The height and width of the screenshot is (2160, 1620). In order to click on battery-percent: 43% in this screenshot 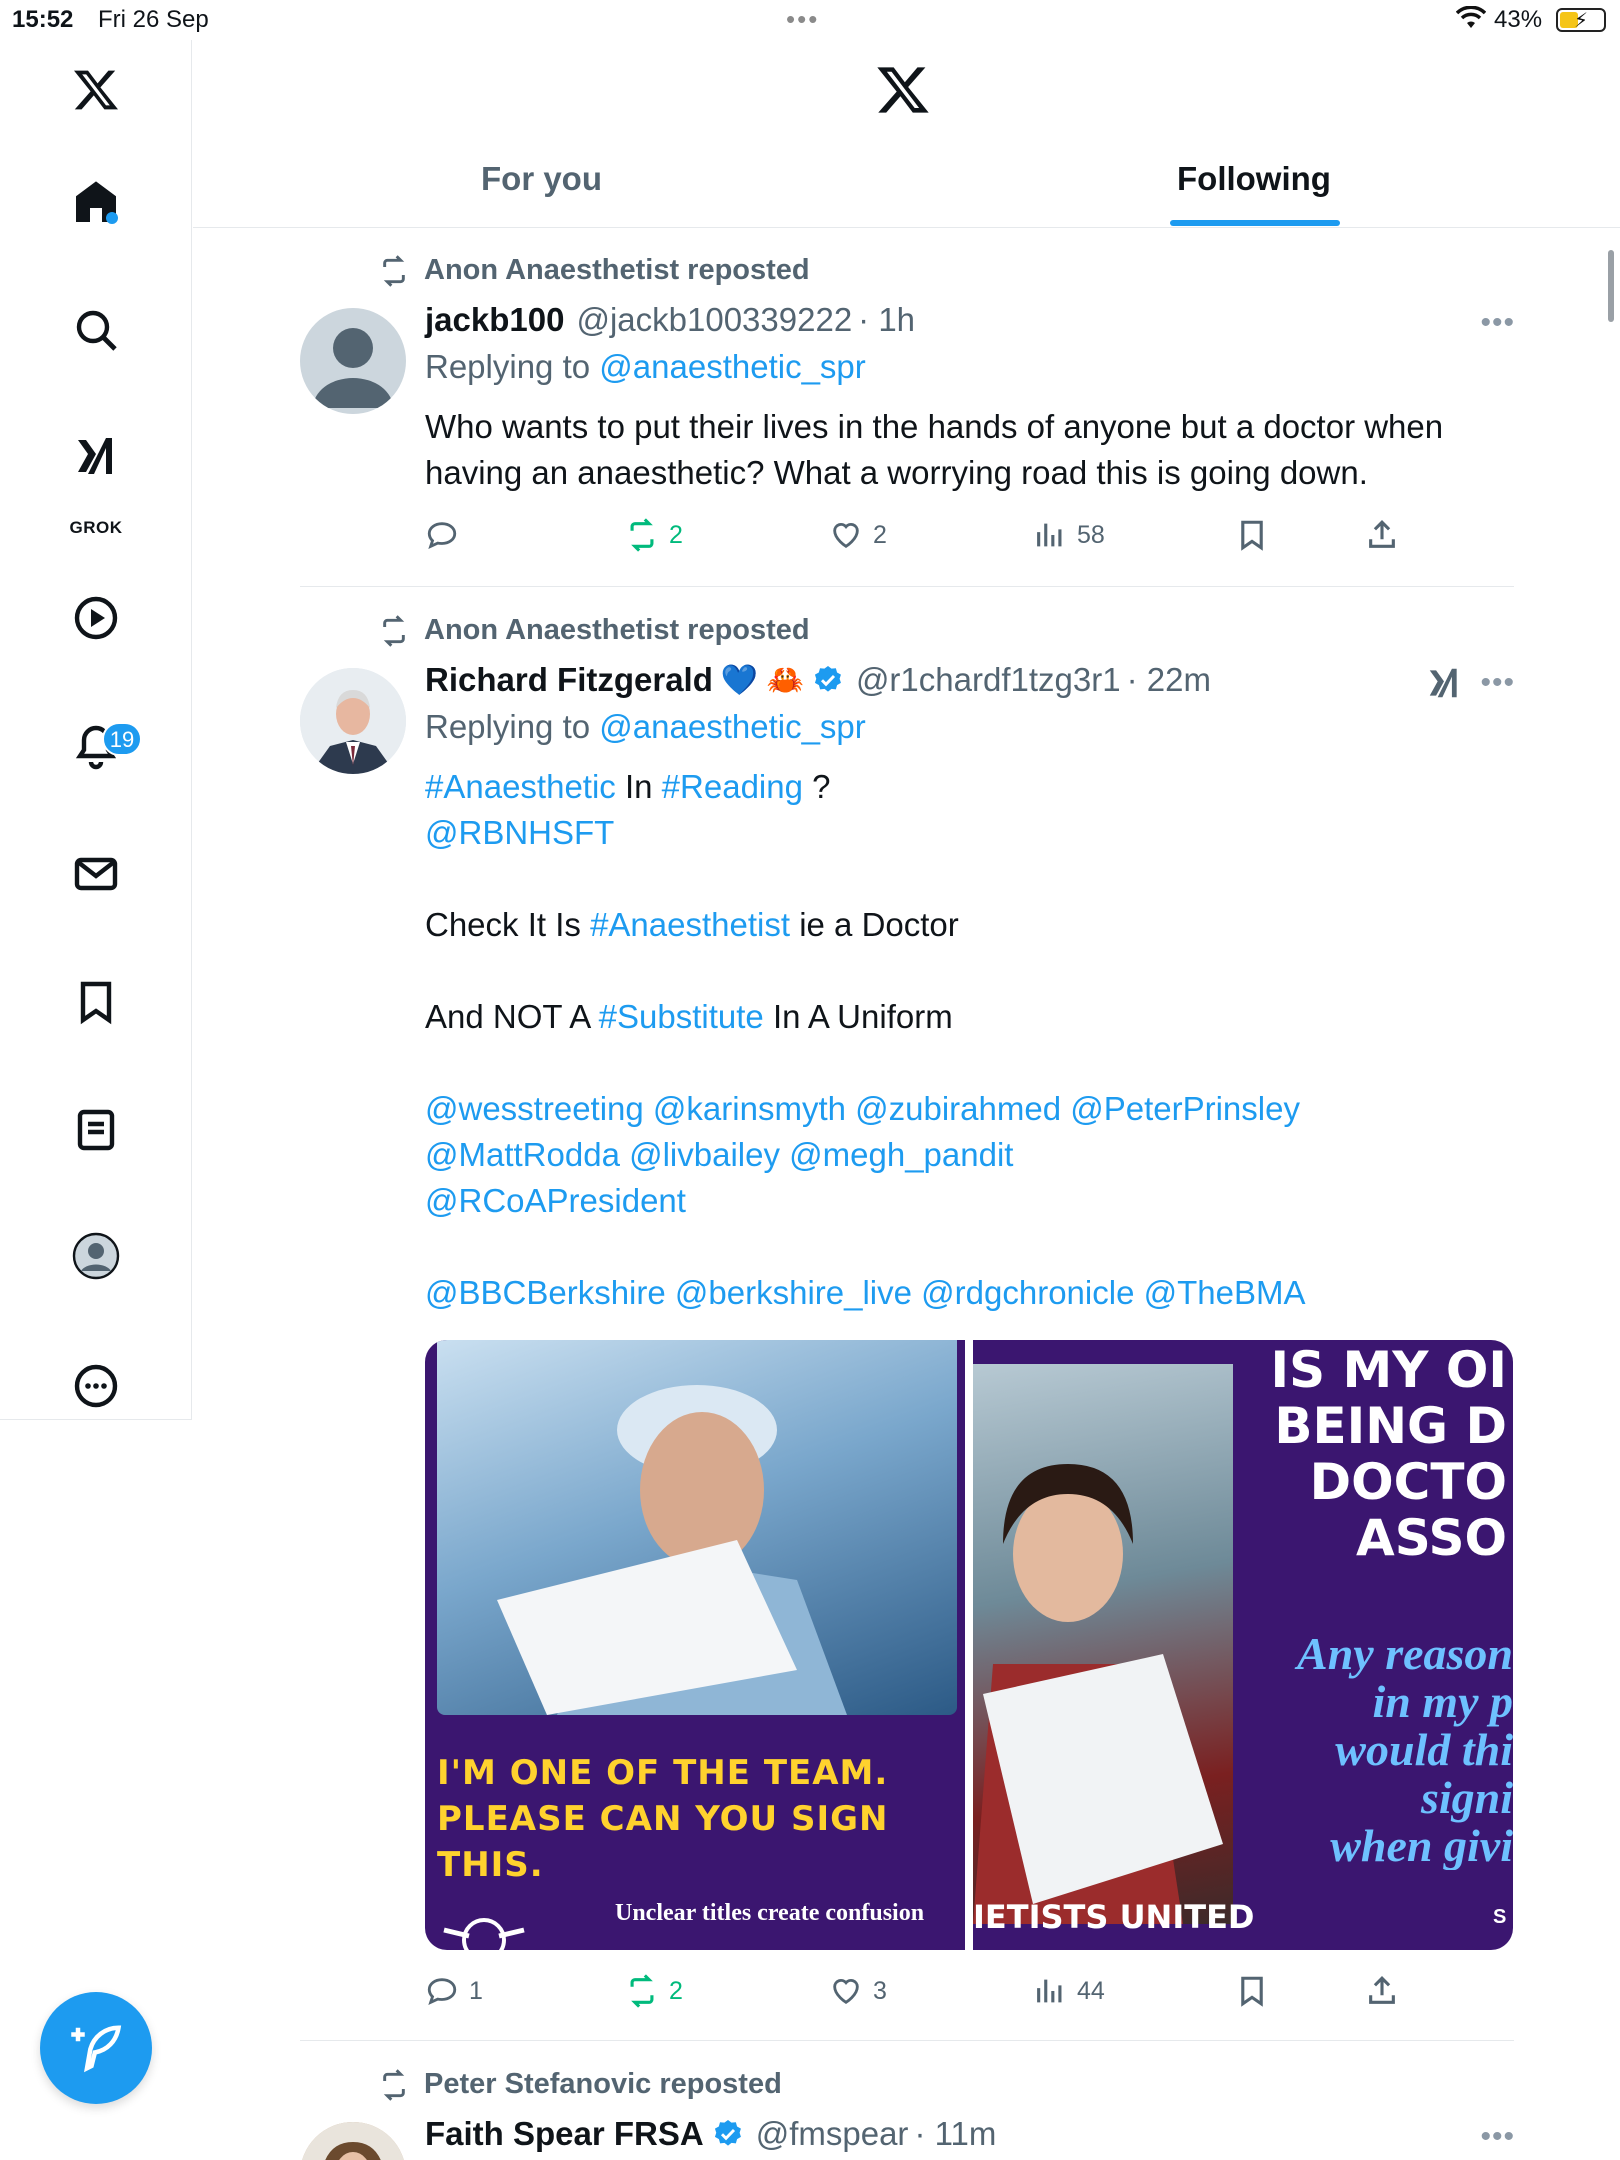, I will do `click(1518, 19)`.